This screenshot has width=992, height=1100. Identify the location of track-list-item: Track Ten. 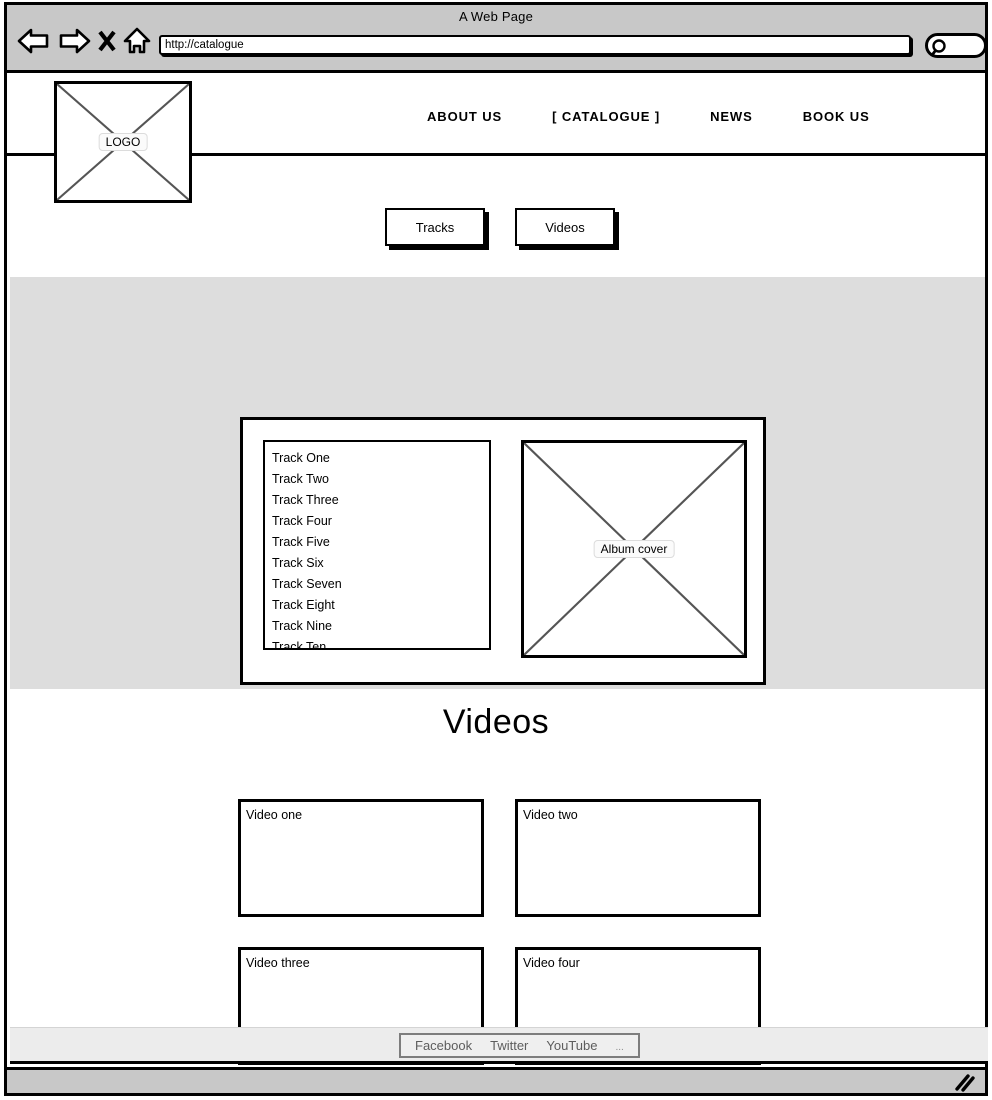
(380, 642).